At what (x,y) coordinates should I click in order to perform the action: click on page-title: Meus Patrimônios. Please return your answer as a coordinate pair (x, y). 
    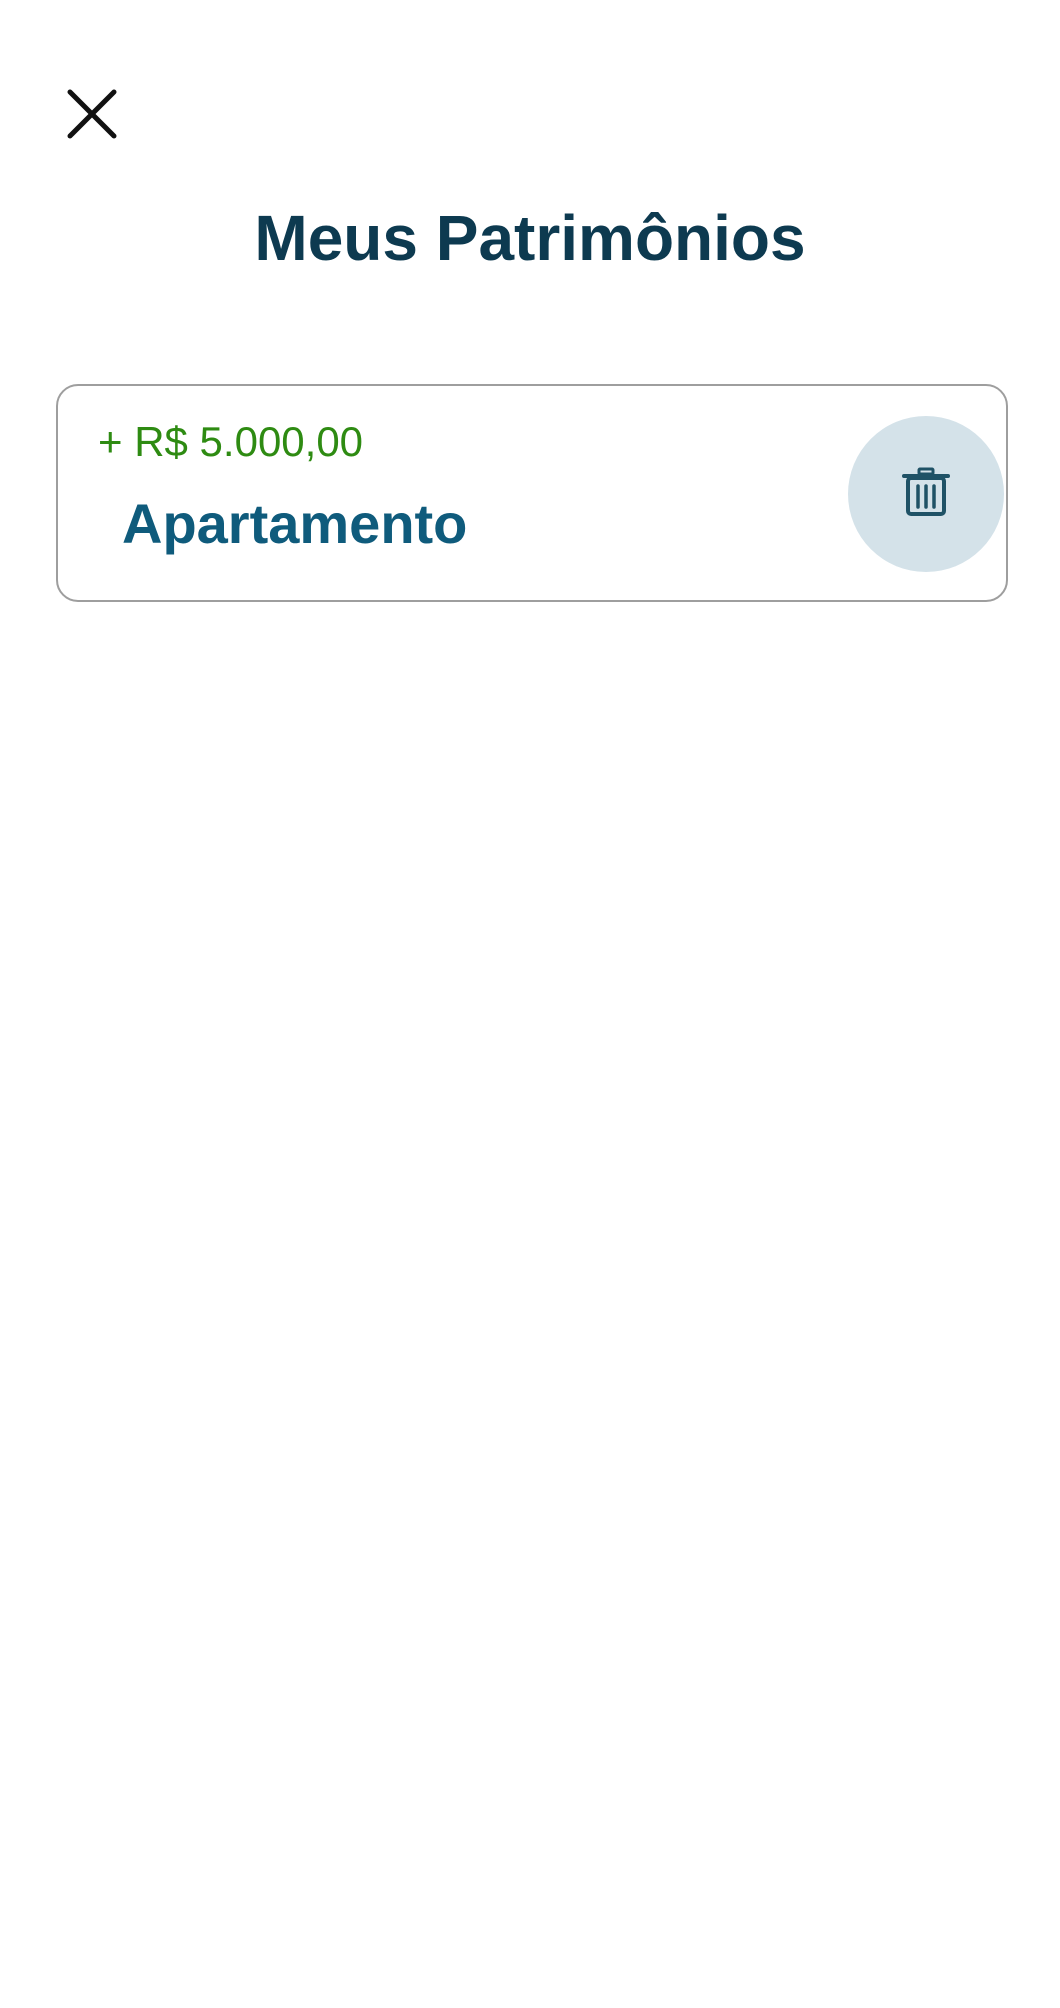
    Looking at the image, I should click on (530, 238).